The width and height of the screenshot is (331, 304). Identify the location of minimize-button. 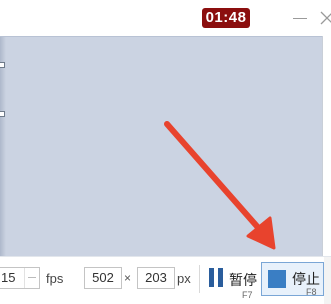
(300, 18).